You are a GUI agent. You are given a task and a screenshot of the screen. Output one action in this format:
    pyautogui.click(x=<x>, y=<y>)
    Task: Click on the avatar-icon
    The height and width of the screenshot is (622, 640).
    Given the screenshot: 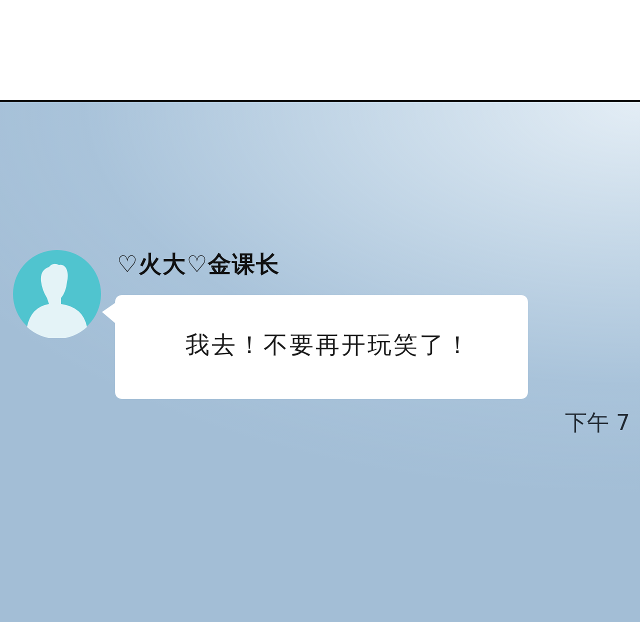 What is the action you would take?
    pyautogui.click(x=57, y=294)
    